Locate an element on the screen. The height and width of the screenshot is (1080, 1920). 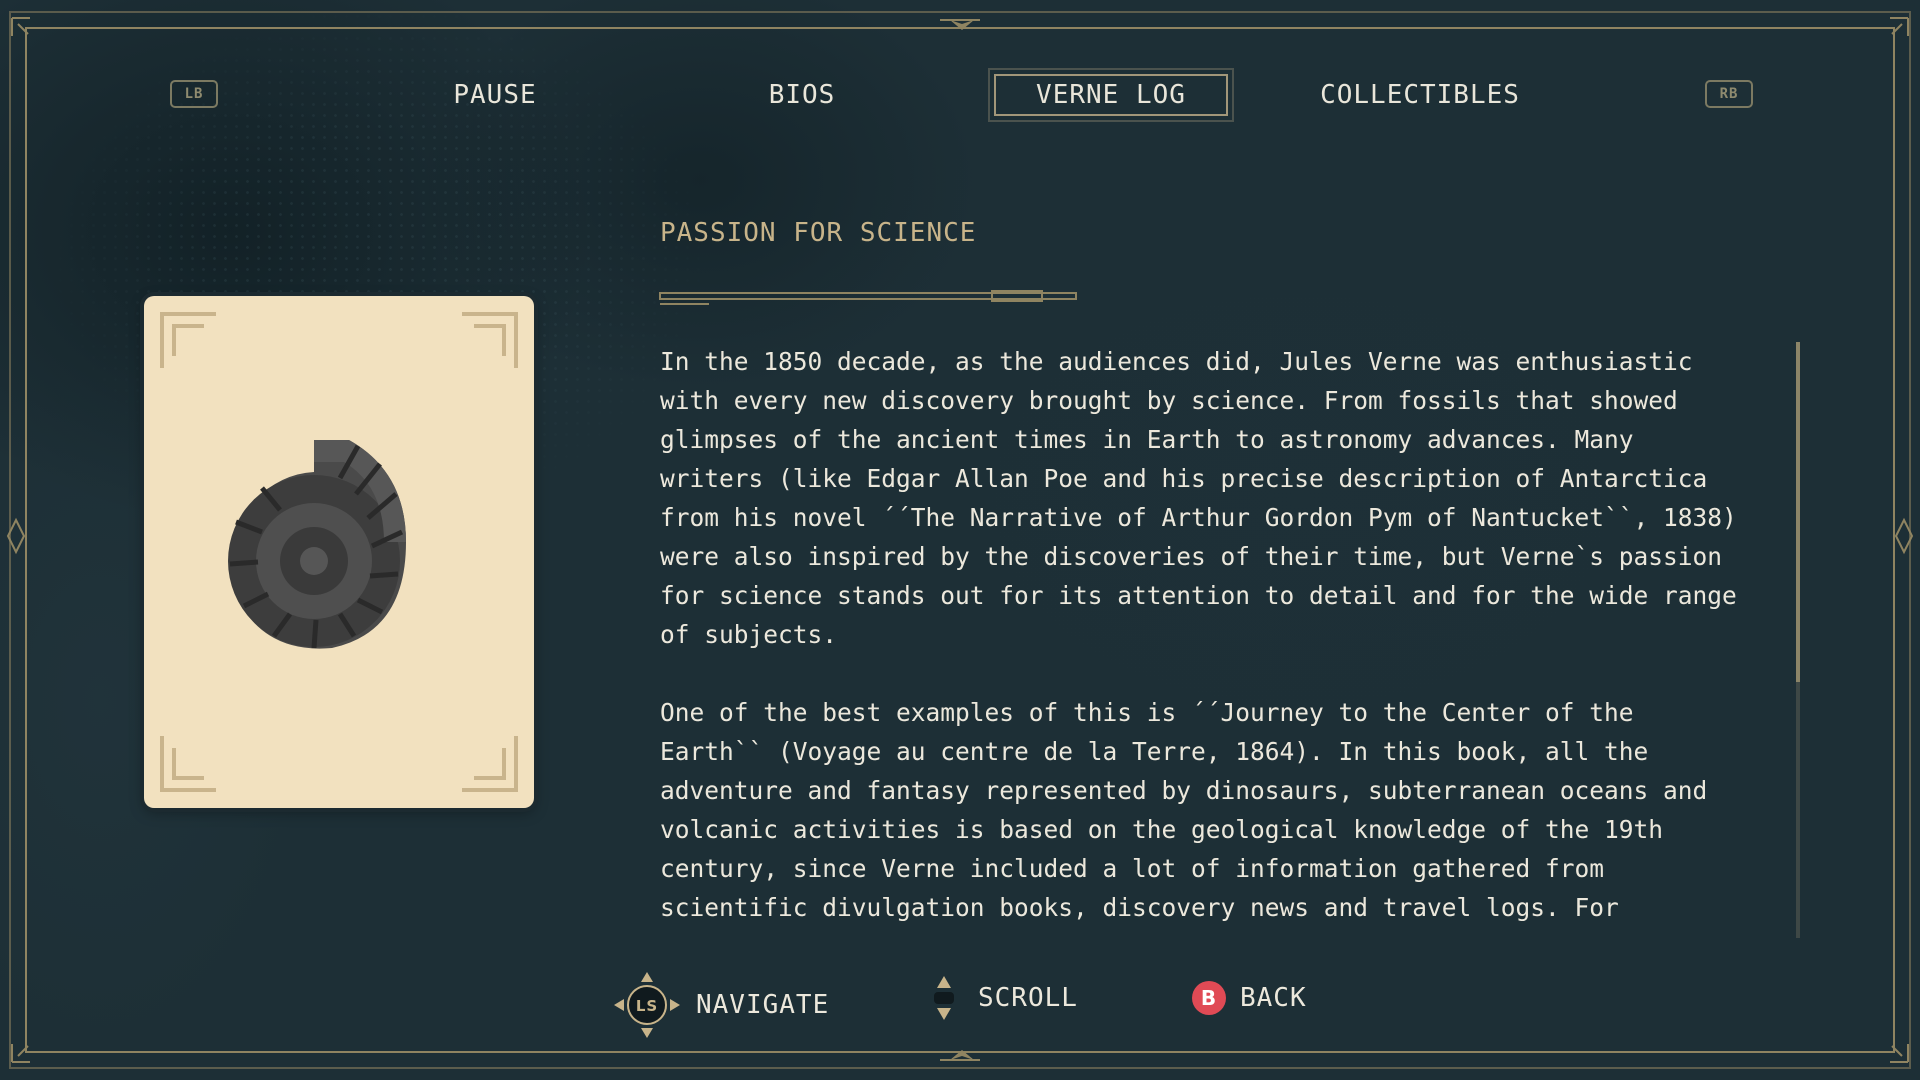
hint-scroll: SCROLL is located at coordinates (1001, 998).